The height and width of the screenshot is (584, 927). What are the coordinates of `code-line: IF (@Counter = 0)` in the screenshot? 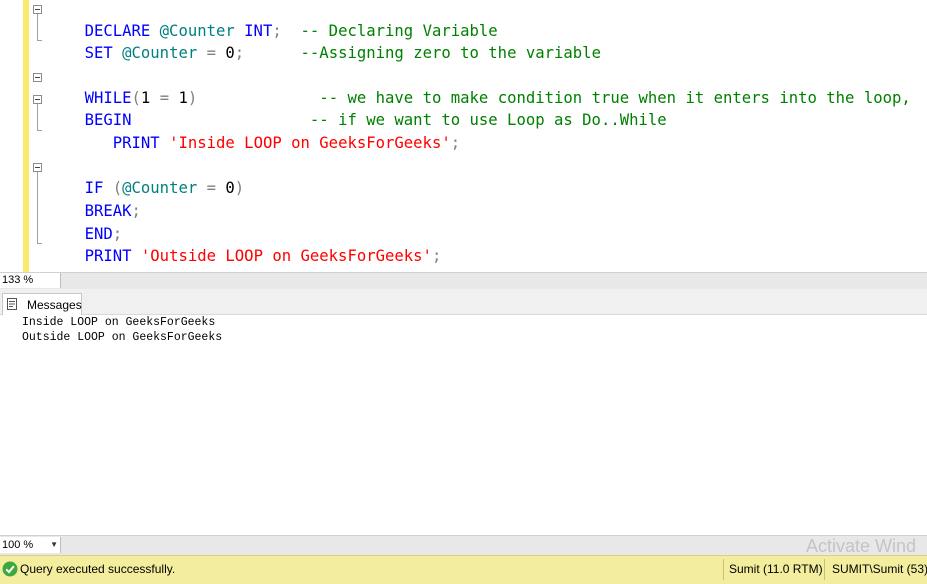 It's located at (146, 176).